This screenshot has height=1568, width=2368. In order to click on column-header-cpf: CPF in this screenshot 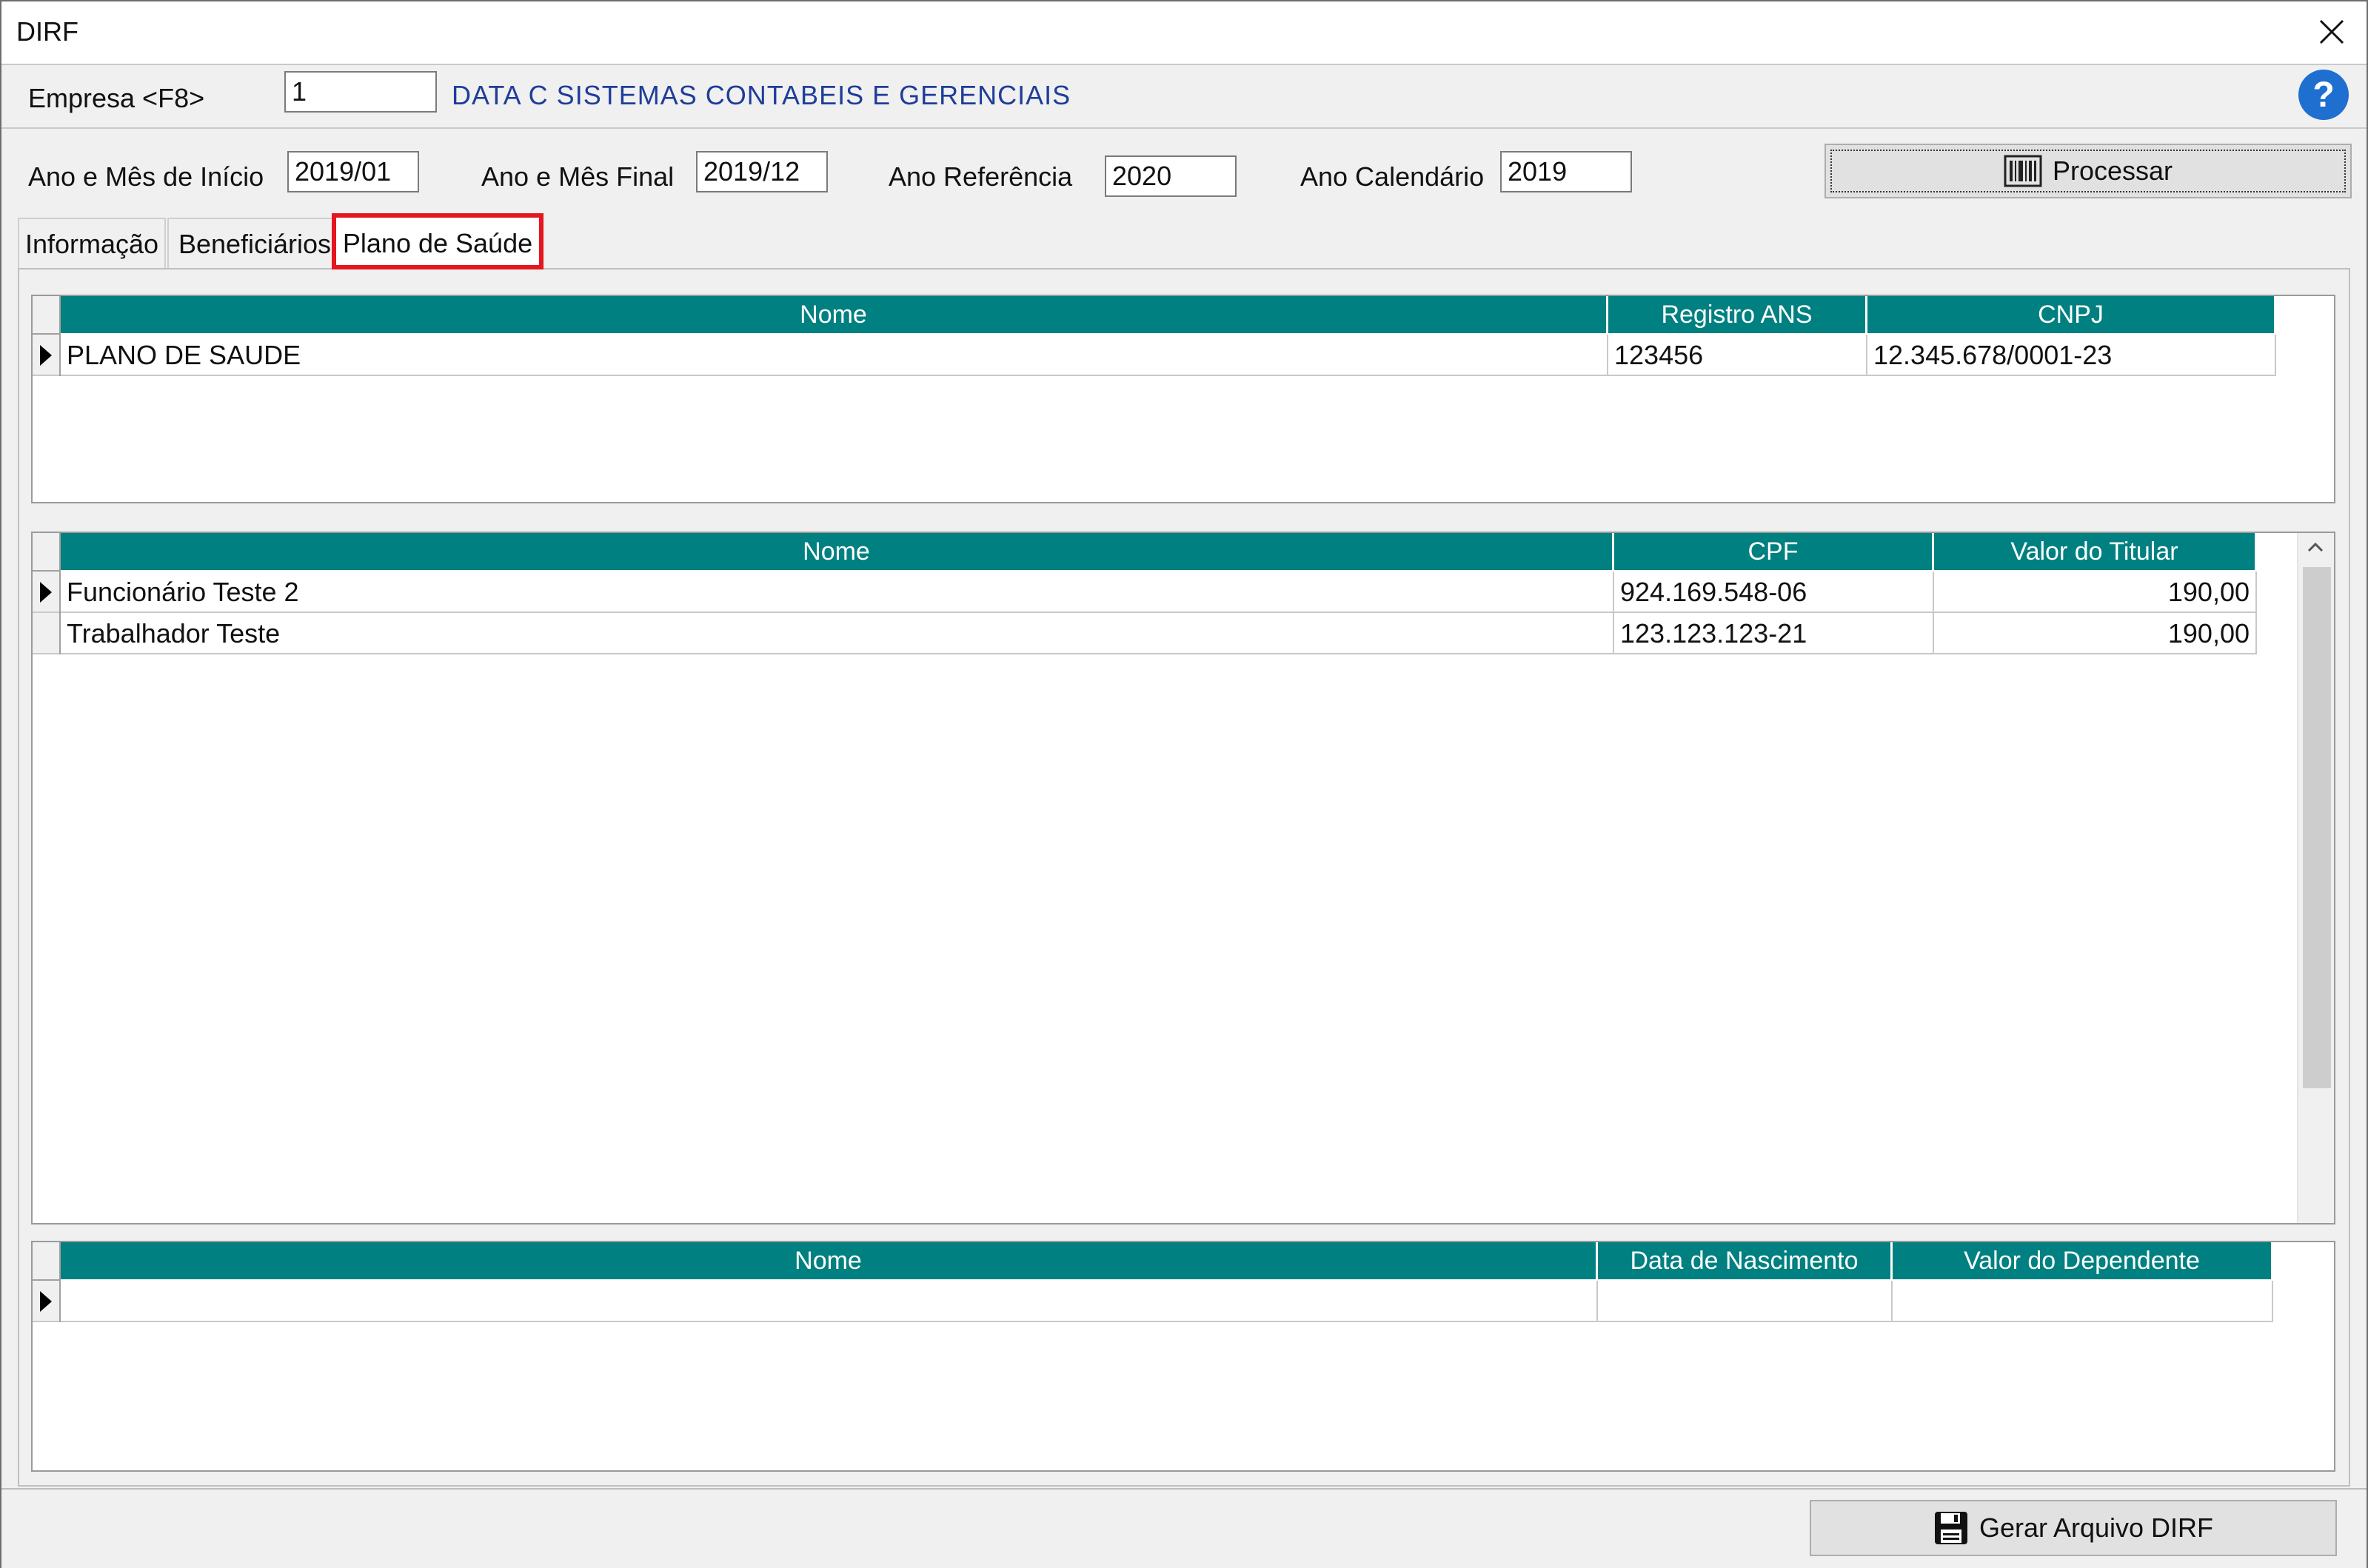, I will do `click(1774, 551)`.